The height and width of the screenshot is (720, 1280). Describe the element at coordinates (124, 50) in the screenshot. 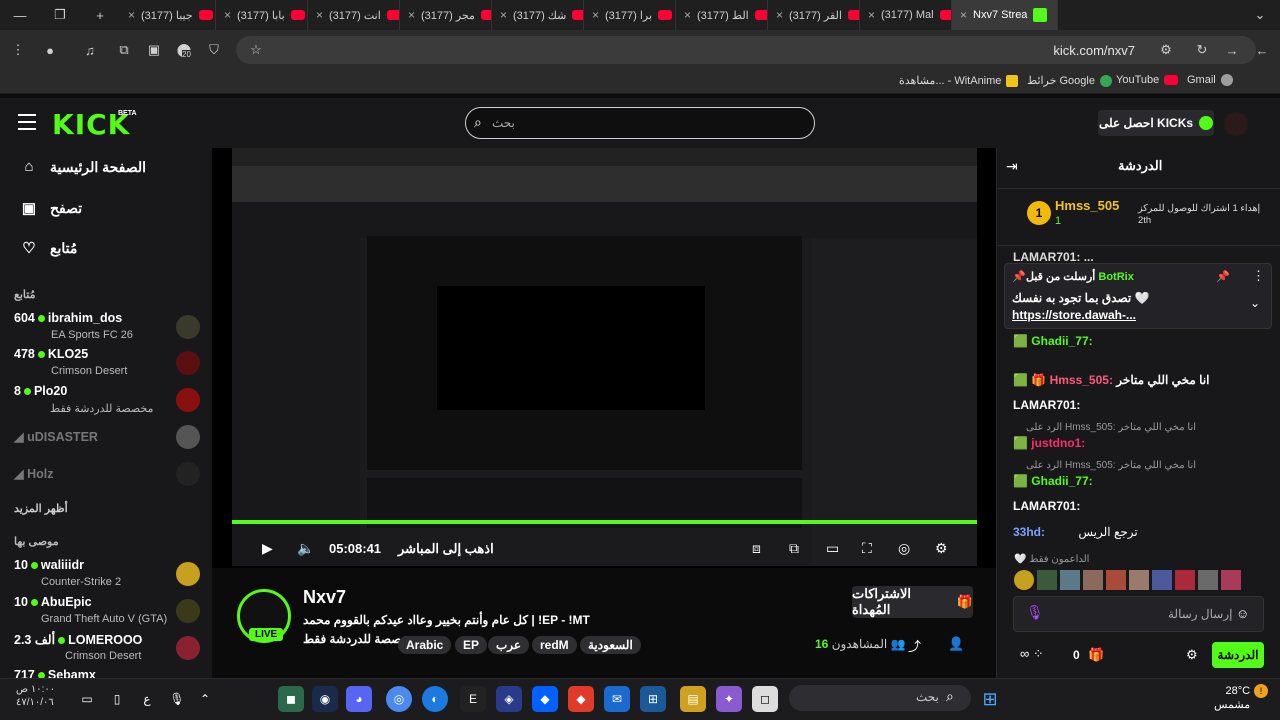

I see `extensions-puzzle-icon: ⧉` at that location.